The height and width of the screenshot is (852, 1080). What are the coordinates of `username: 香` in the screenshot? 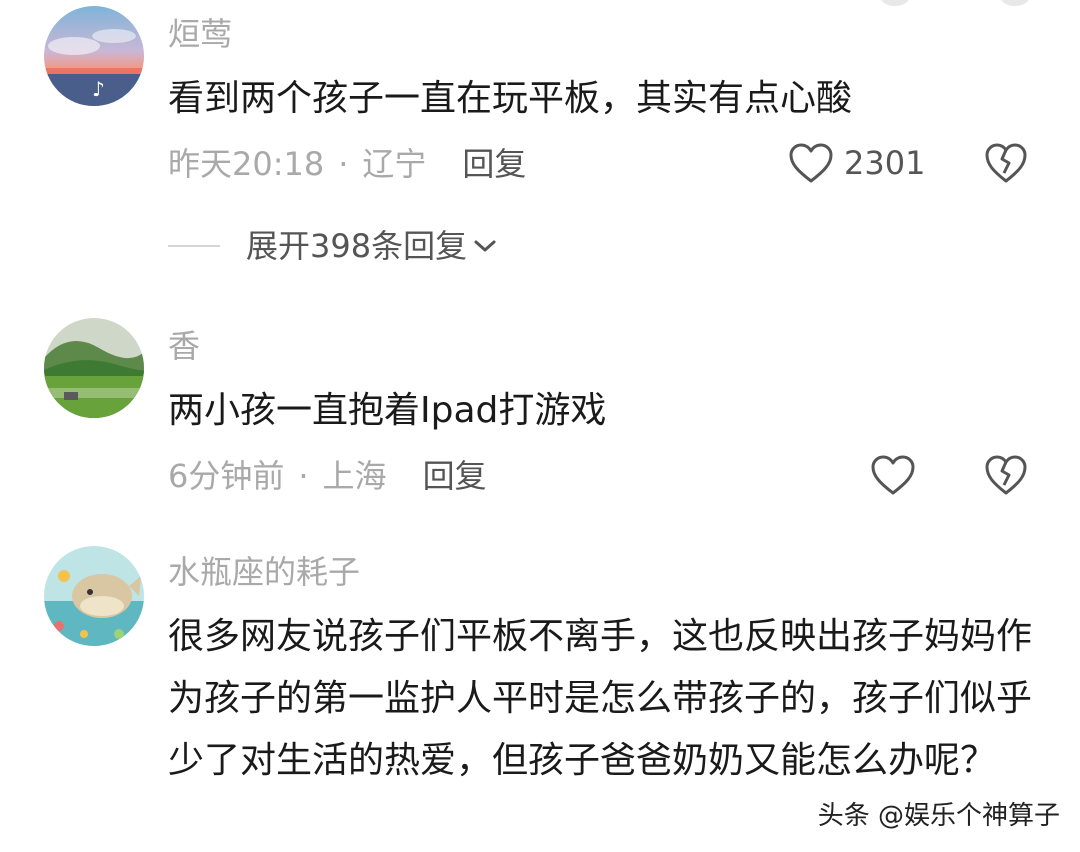 It's located at (184, 346).